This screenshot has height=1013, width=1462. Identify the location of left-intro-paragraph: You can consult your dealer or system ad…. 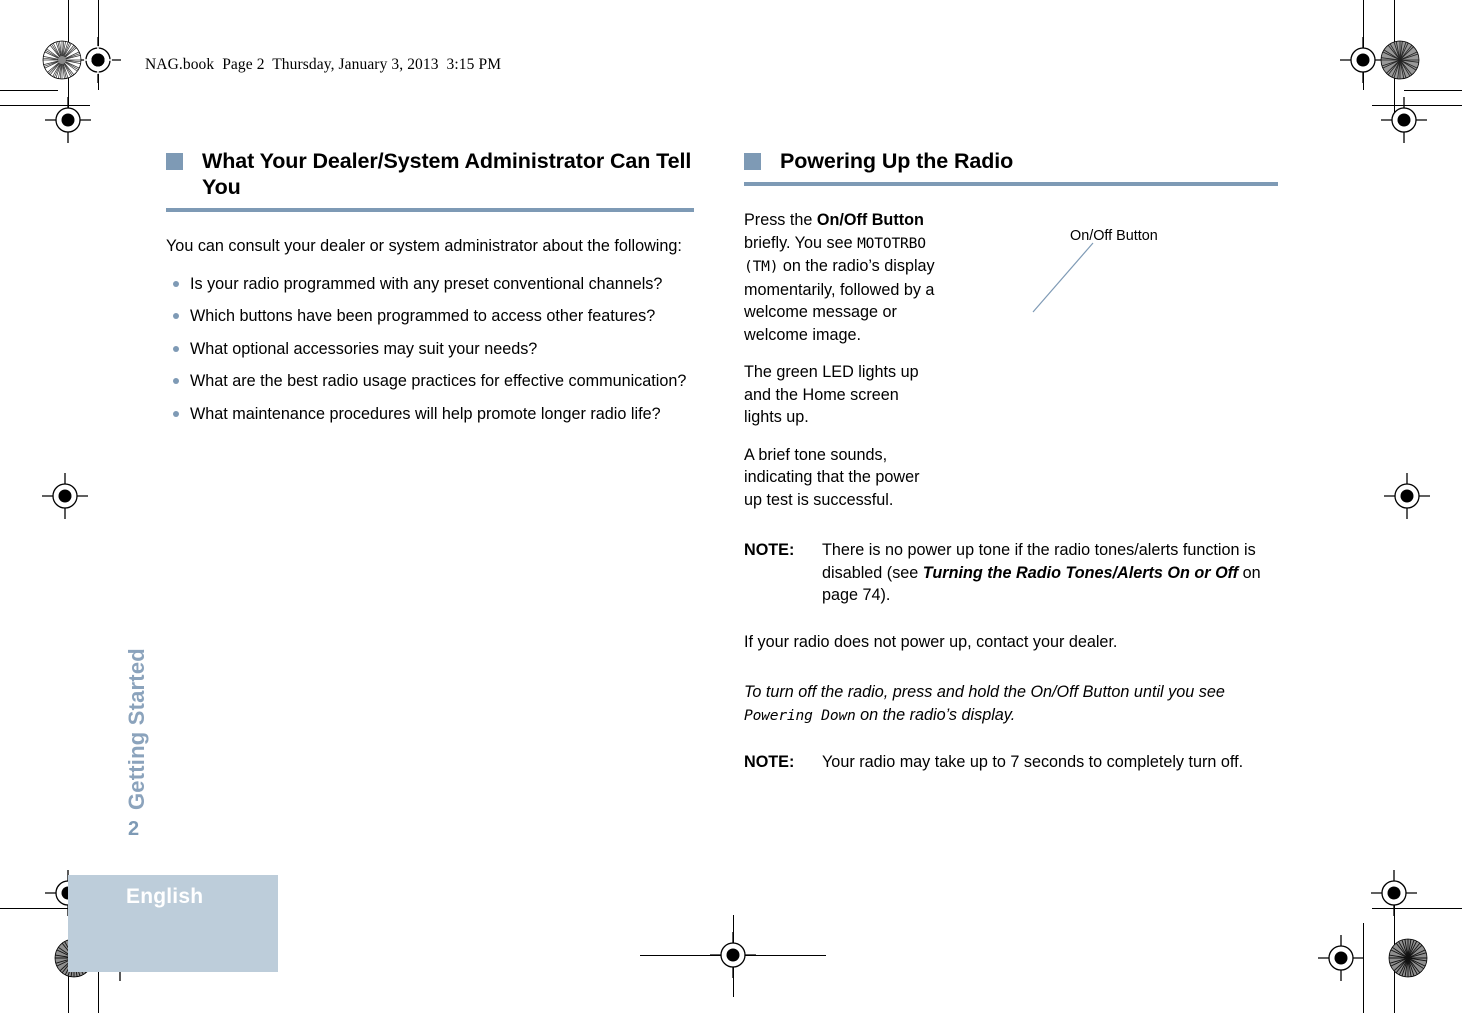
(424, 246).